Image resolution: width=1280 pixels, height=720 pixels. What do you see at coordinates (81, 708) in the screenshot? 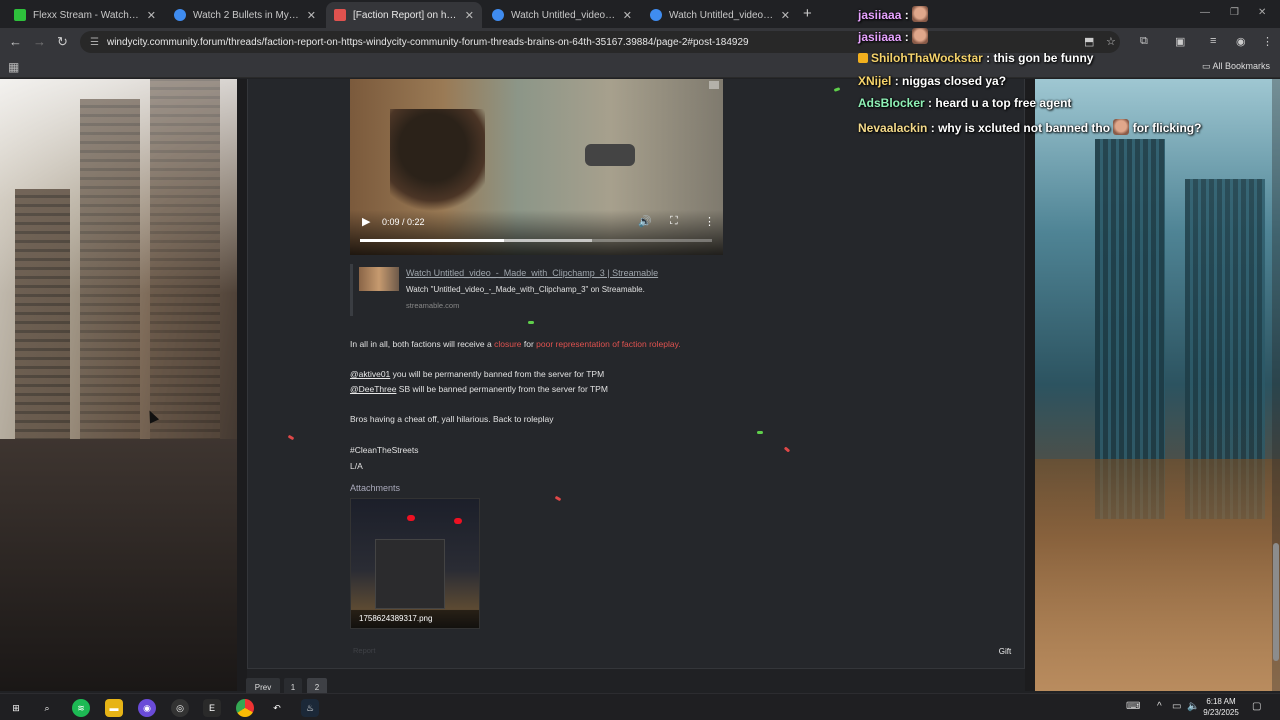
I see `spotify-icon: ≋` at bounding box center [81, 708].